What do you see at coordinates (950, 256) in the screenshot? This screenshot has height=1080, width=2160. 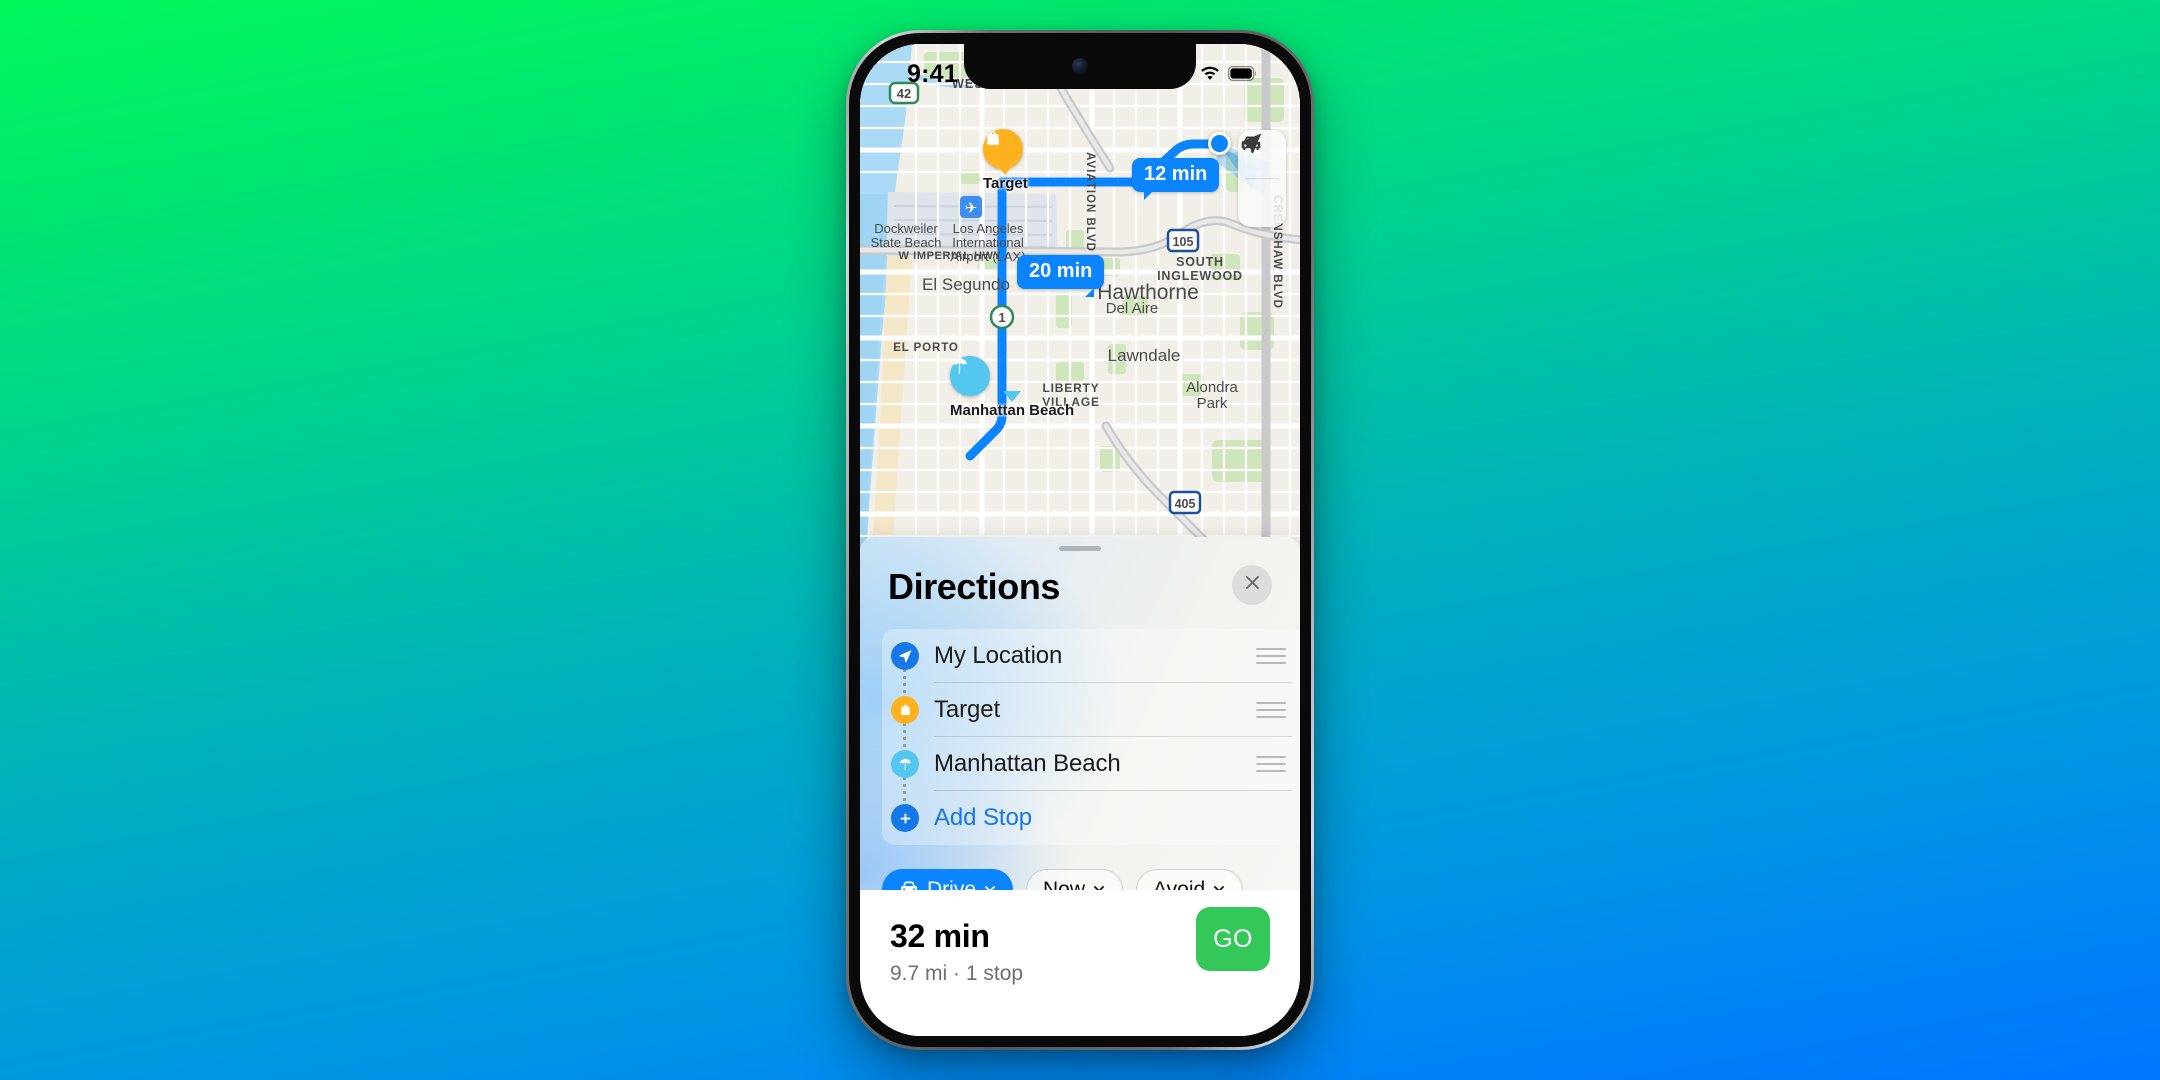 I see `svg-text: W IMPERIAL HWY` at bounding box center [950, 256].